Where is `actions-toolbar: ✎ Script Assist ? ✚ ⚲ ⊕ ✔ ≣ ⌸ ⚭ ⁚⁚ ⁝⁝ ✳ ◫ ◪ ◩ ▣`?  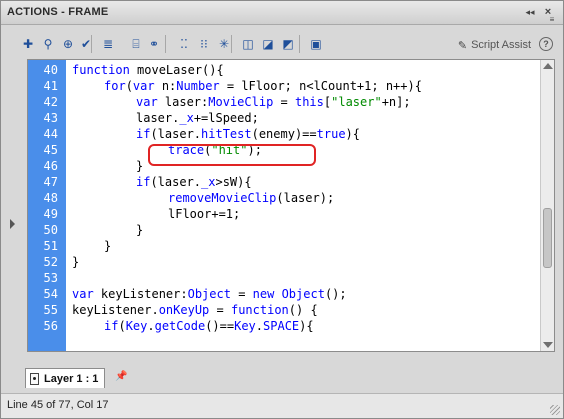
actions-toolbar: ✎ Script Assist ? ✚ ⚲ ⊕ ✔ ≣ ⌸ ⚭ ⁚⁚ ⁝⁝ ✳ ◫ ◪ ◩ ▣ is located at coordinates (291, 45).